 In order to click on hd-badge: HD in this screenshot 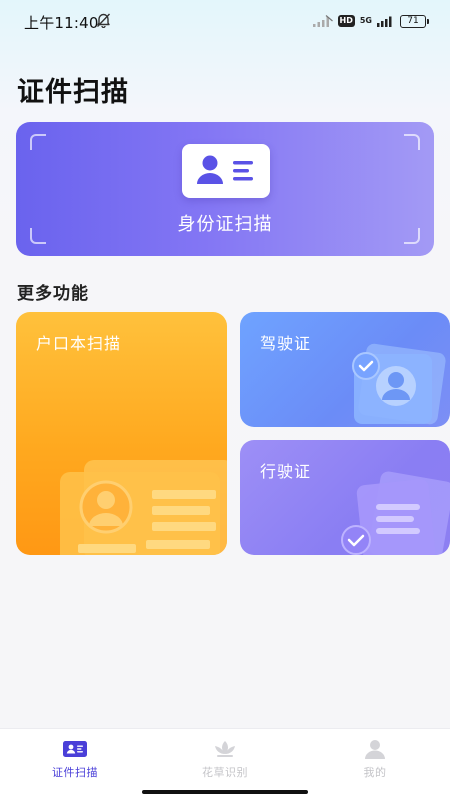, I will do `click(346, 21)`.